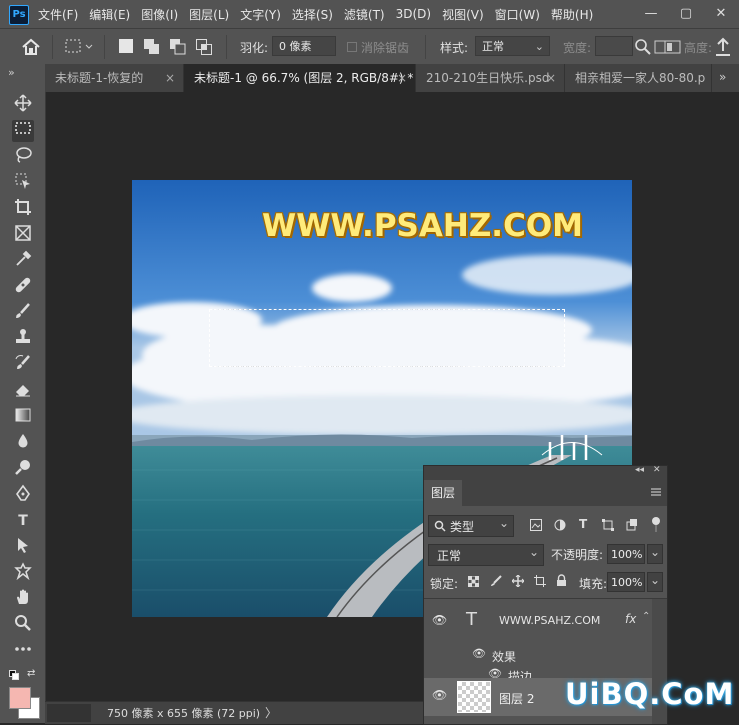 Image resolution: width=739 pixels, height=725 pixels. What do you see at coordinates (23, 651) in the screenshot?
I see `more-tools-icon` at bounding box center [23, 651].